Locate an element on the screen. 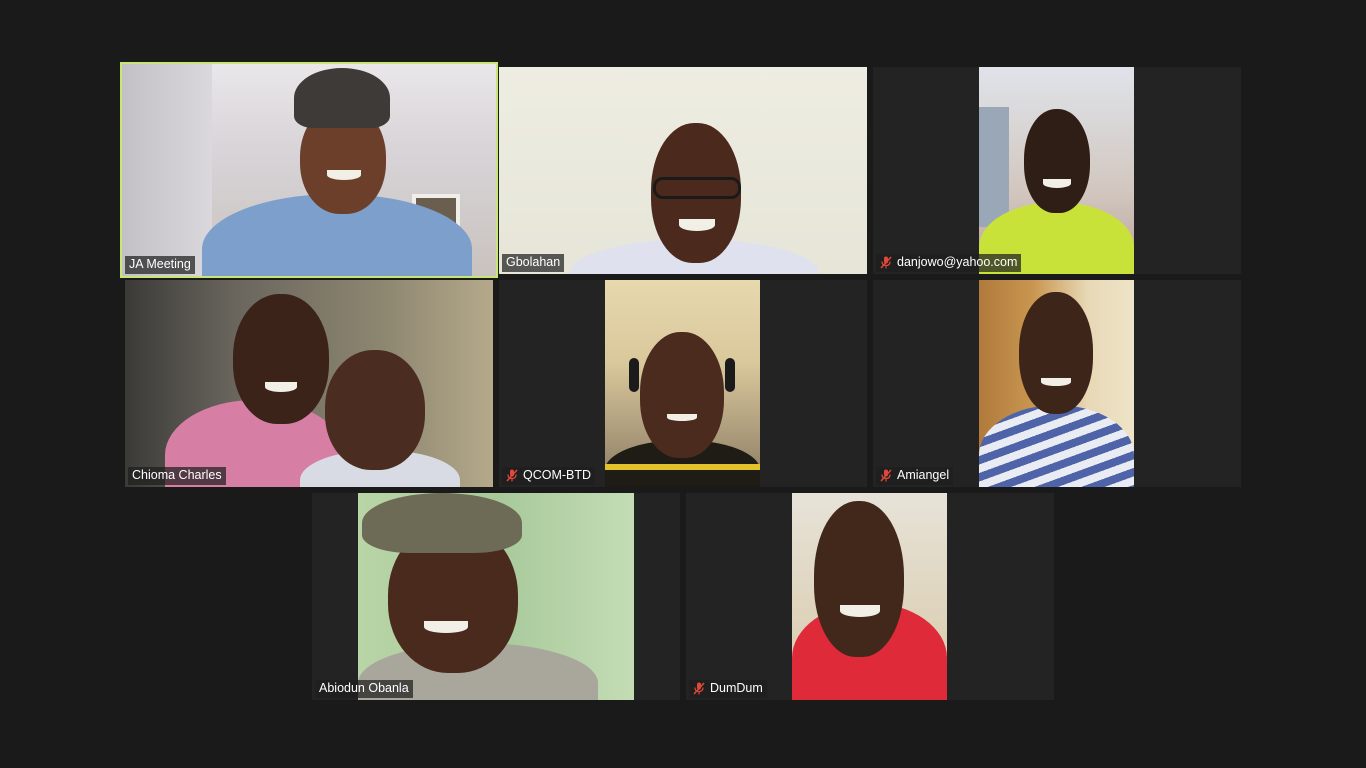 This screenshot has height=768, width=1366. participant-name-tag: Gbolahan is located at coordinates (533, 263).